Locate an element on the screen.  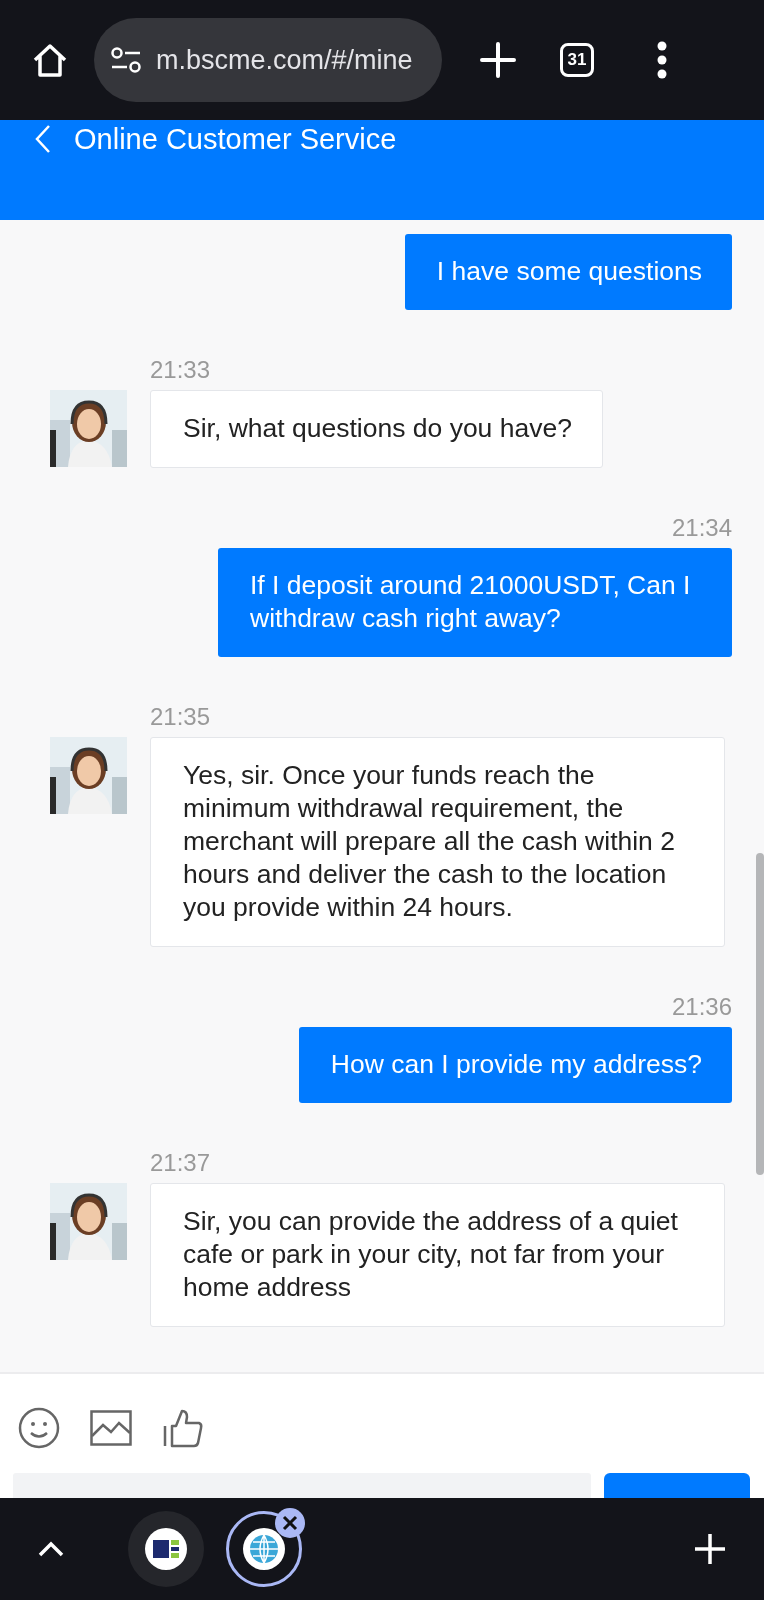
emoji-icon is located at coordinates (39, 1428).